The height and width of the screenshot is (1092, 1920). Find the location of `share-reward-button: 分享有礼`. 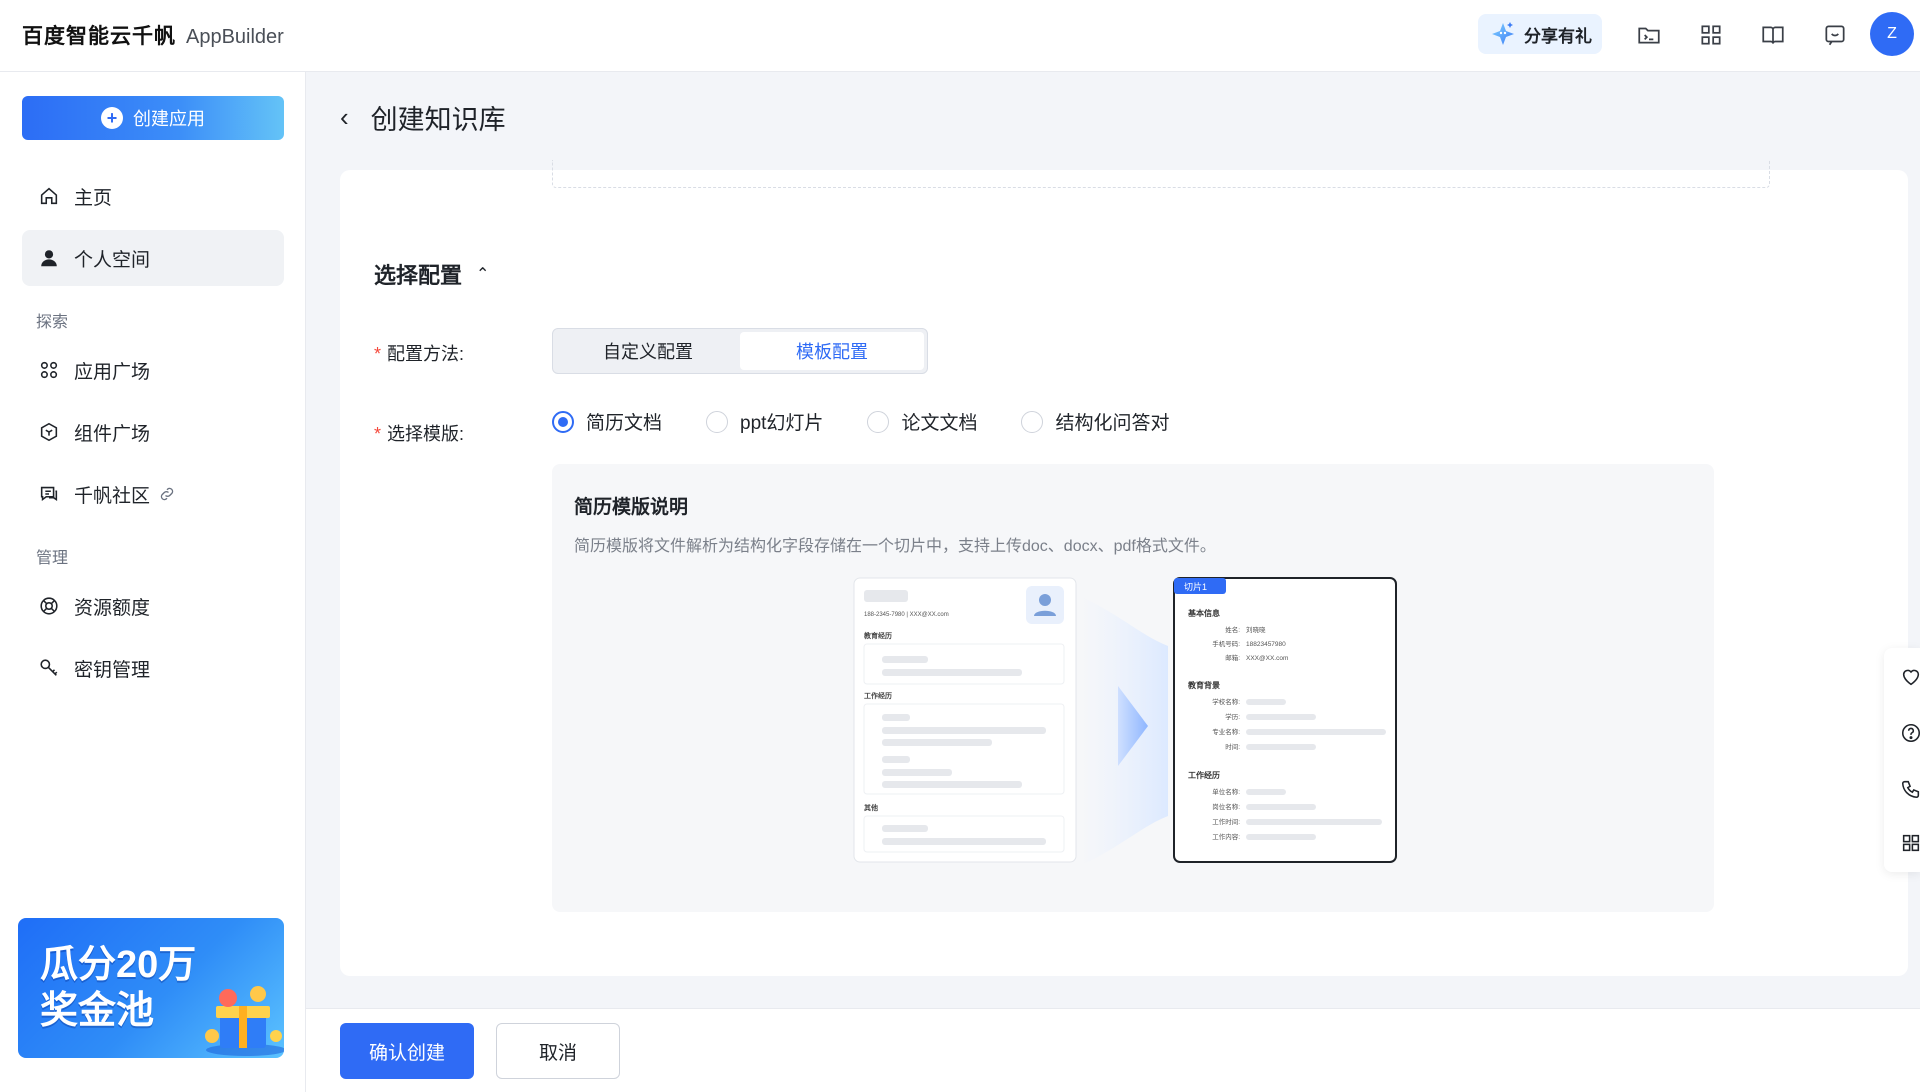

share-reward-button: 分享有礼 is located at coordinates (1540, 34).